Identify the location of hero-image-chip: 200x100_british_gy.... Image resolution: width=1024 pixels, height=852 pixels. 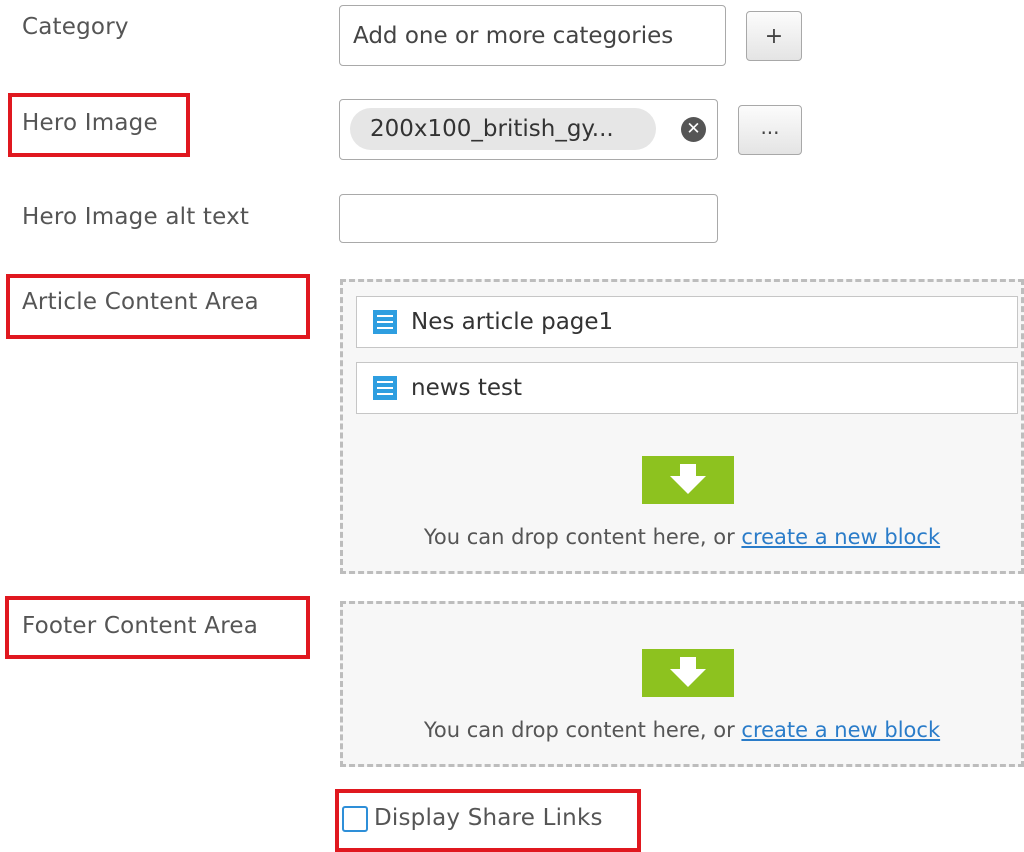
(503, 129).